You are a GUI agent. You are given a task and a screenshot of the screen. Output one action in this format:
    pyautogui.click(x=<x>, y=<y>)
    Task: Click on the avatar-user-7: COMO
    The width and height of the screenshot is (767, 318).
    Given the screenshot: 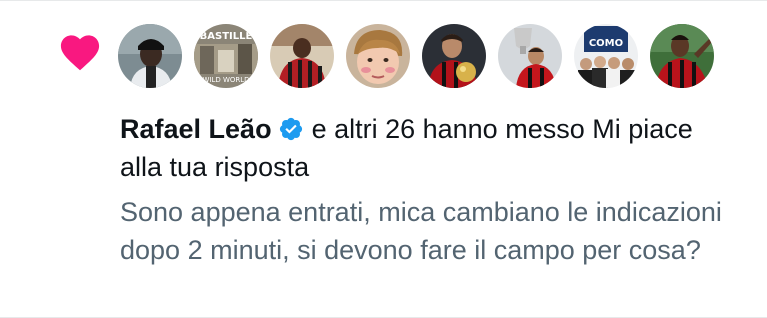 What is the action you would take?
    pyautogui.click(x=606, y=56)
    